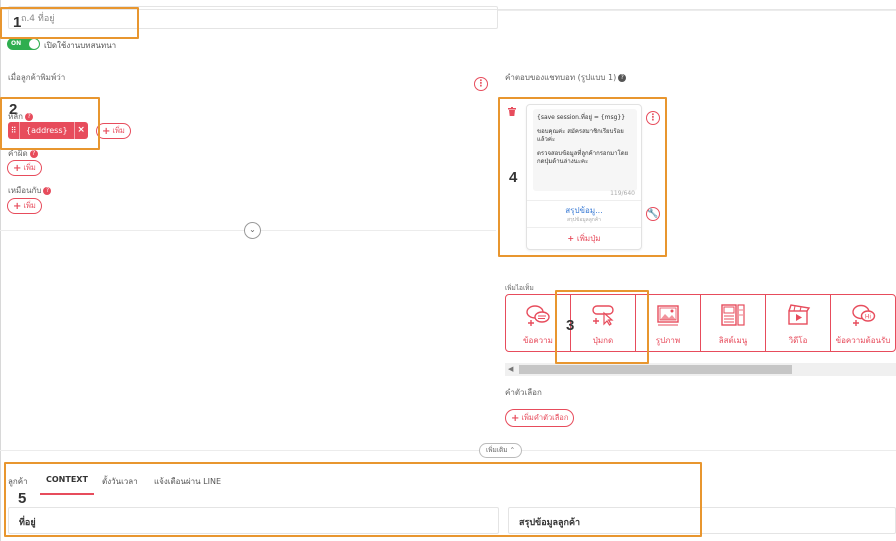 The image size is (896, 541). What do you see at coordinates (561, 77) in the screenshot?
I see `right-section-title: คำตอบของแชทบอท (รูปแบบ 1)` at bounding box center [561, 77].